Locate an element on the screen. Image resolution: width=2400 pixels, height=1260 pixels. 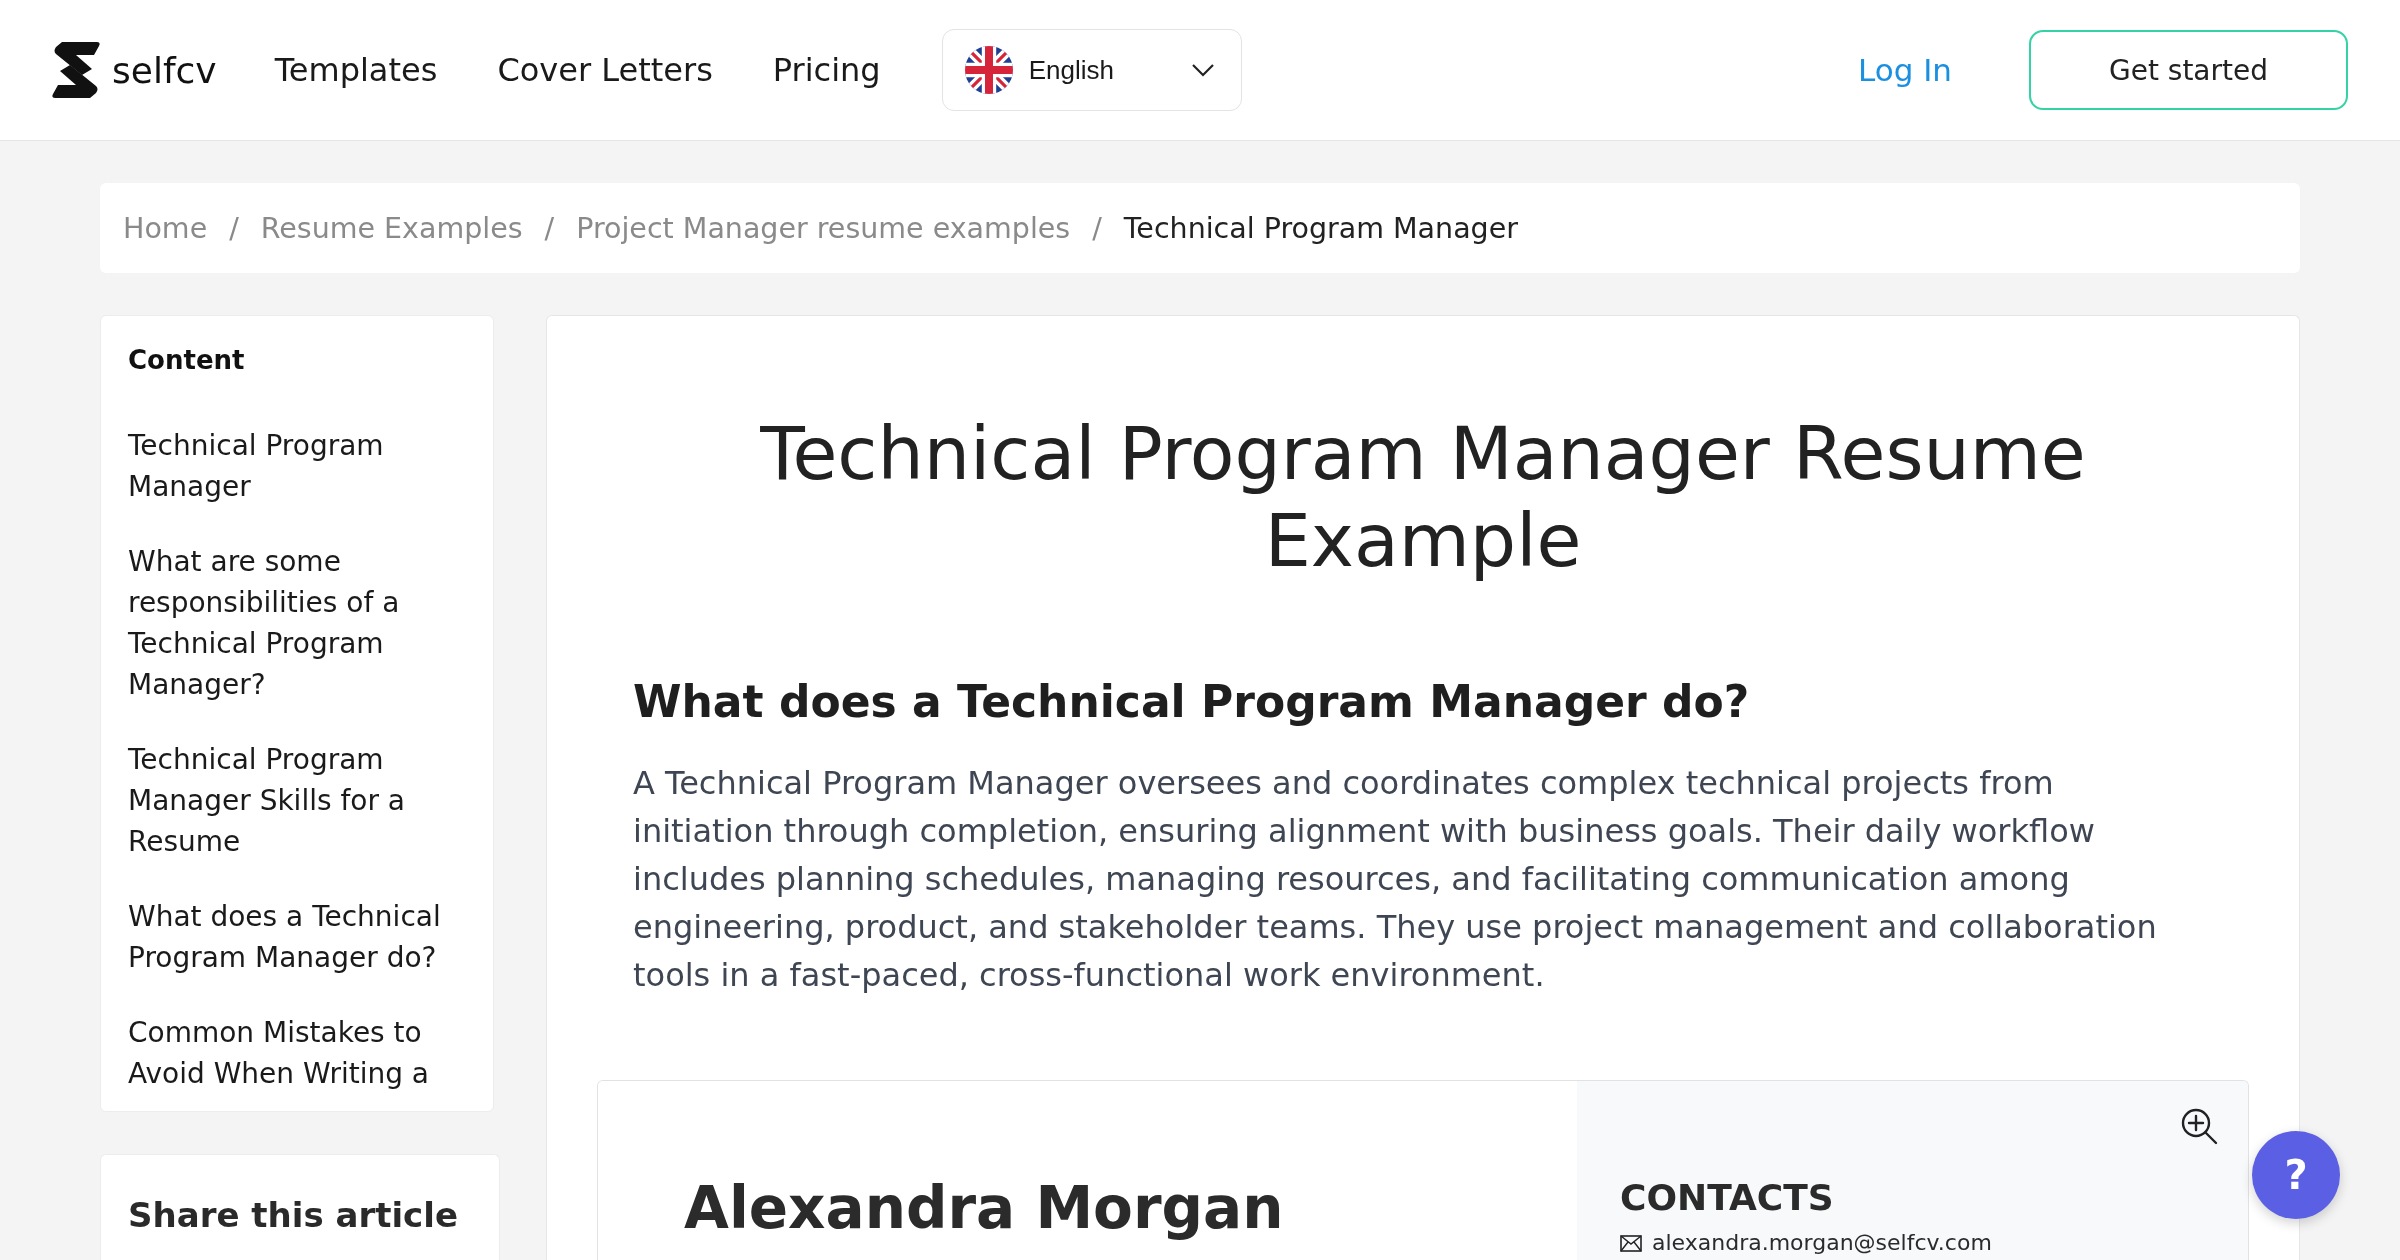
zoom-in-icon is located at coordinates (2199, 1126).